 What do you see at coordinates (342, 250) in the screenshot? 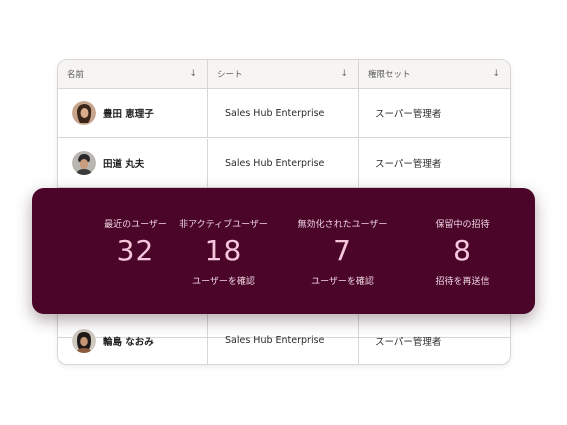
I see `stat-value: 7` at bounding box center [342, 250].